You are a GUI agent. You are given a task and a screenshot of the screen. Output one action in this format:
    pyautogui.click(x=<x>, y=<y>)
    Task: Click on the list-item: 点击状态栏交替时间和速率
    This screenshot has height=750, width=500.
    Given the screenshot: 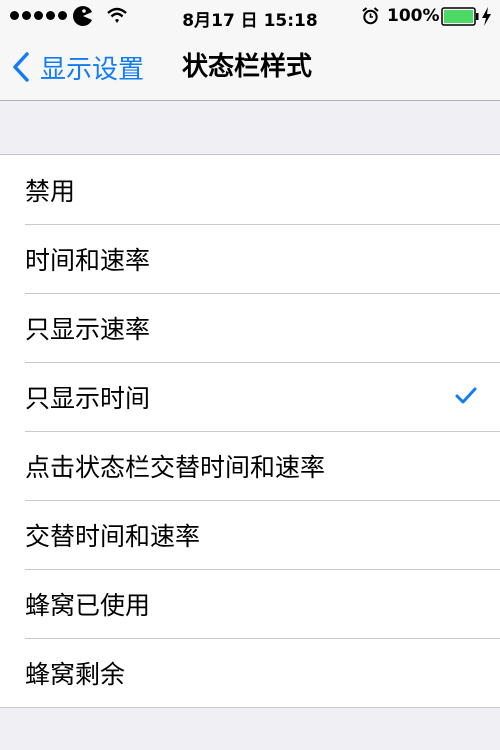 What is the action you would take?
    pyautogui.click(x=250, y=465)
    